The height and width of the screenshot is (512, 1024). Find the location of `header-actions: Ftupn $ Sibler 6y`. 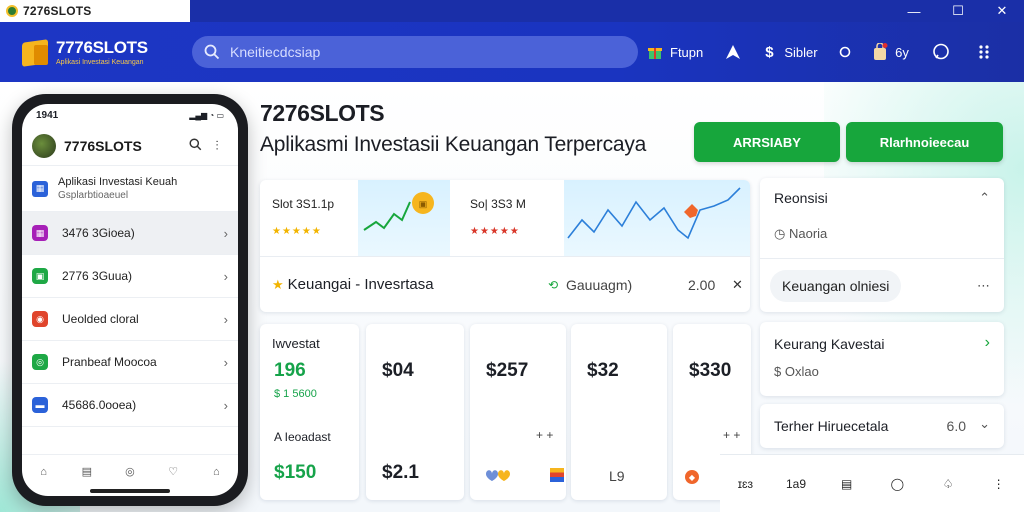

header-actions: Ftupn $ Sibler 6y is located at coordinates (825, 52).